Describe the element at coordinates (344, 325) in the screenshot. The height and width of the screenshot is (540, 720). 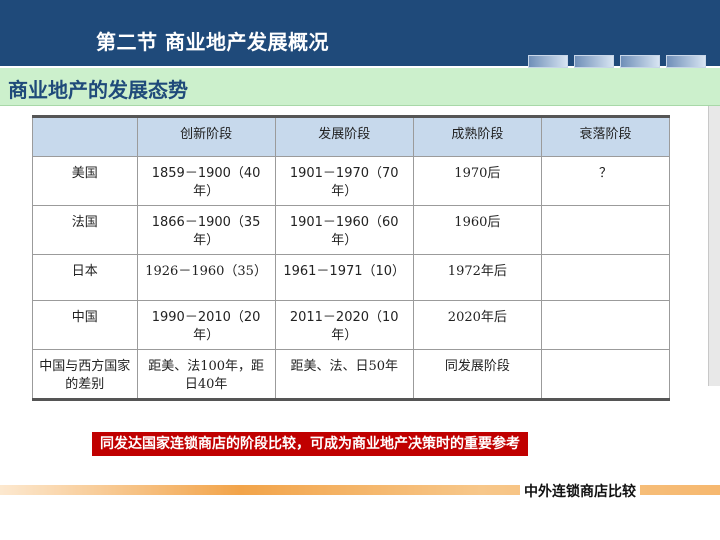
I see `table-cell: 2011－2020（10年）` at that location.